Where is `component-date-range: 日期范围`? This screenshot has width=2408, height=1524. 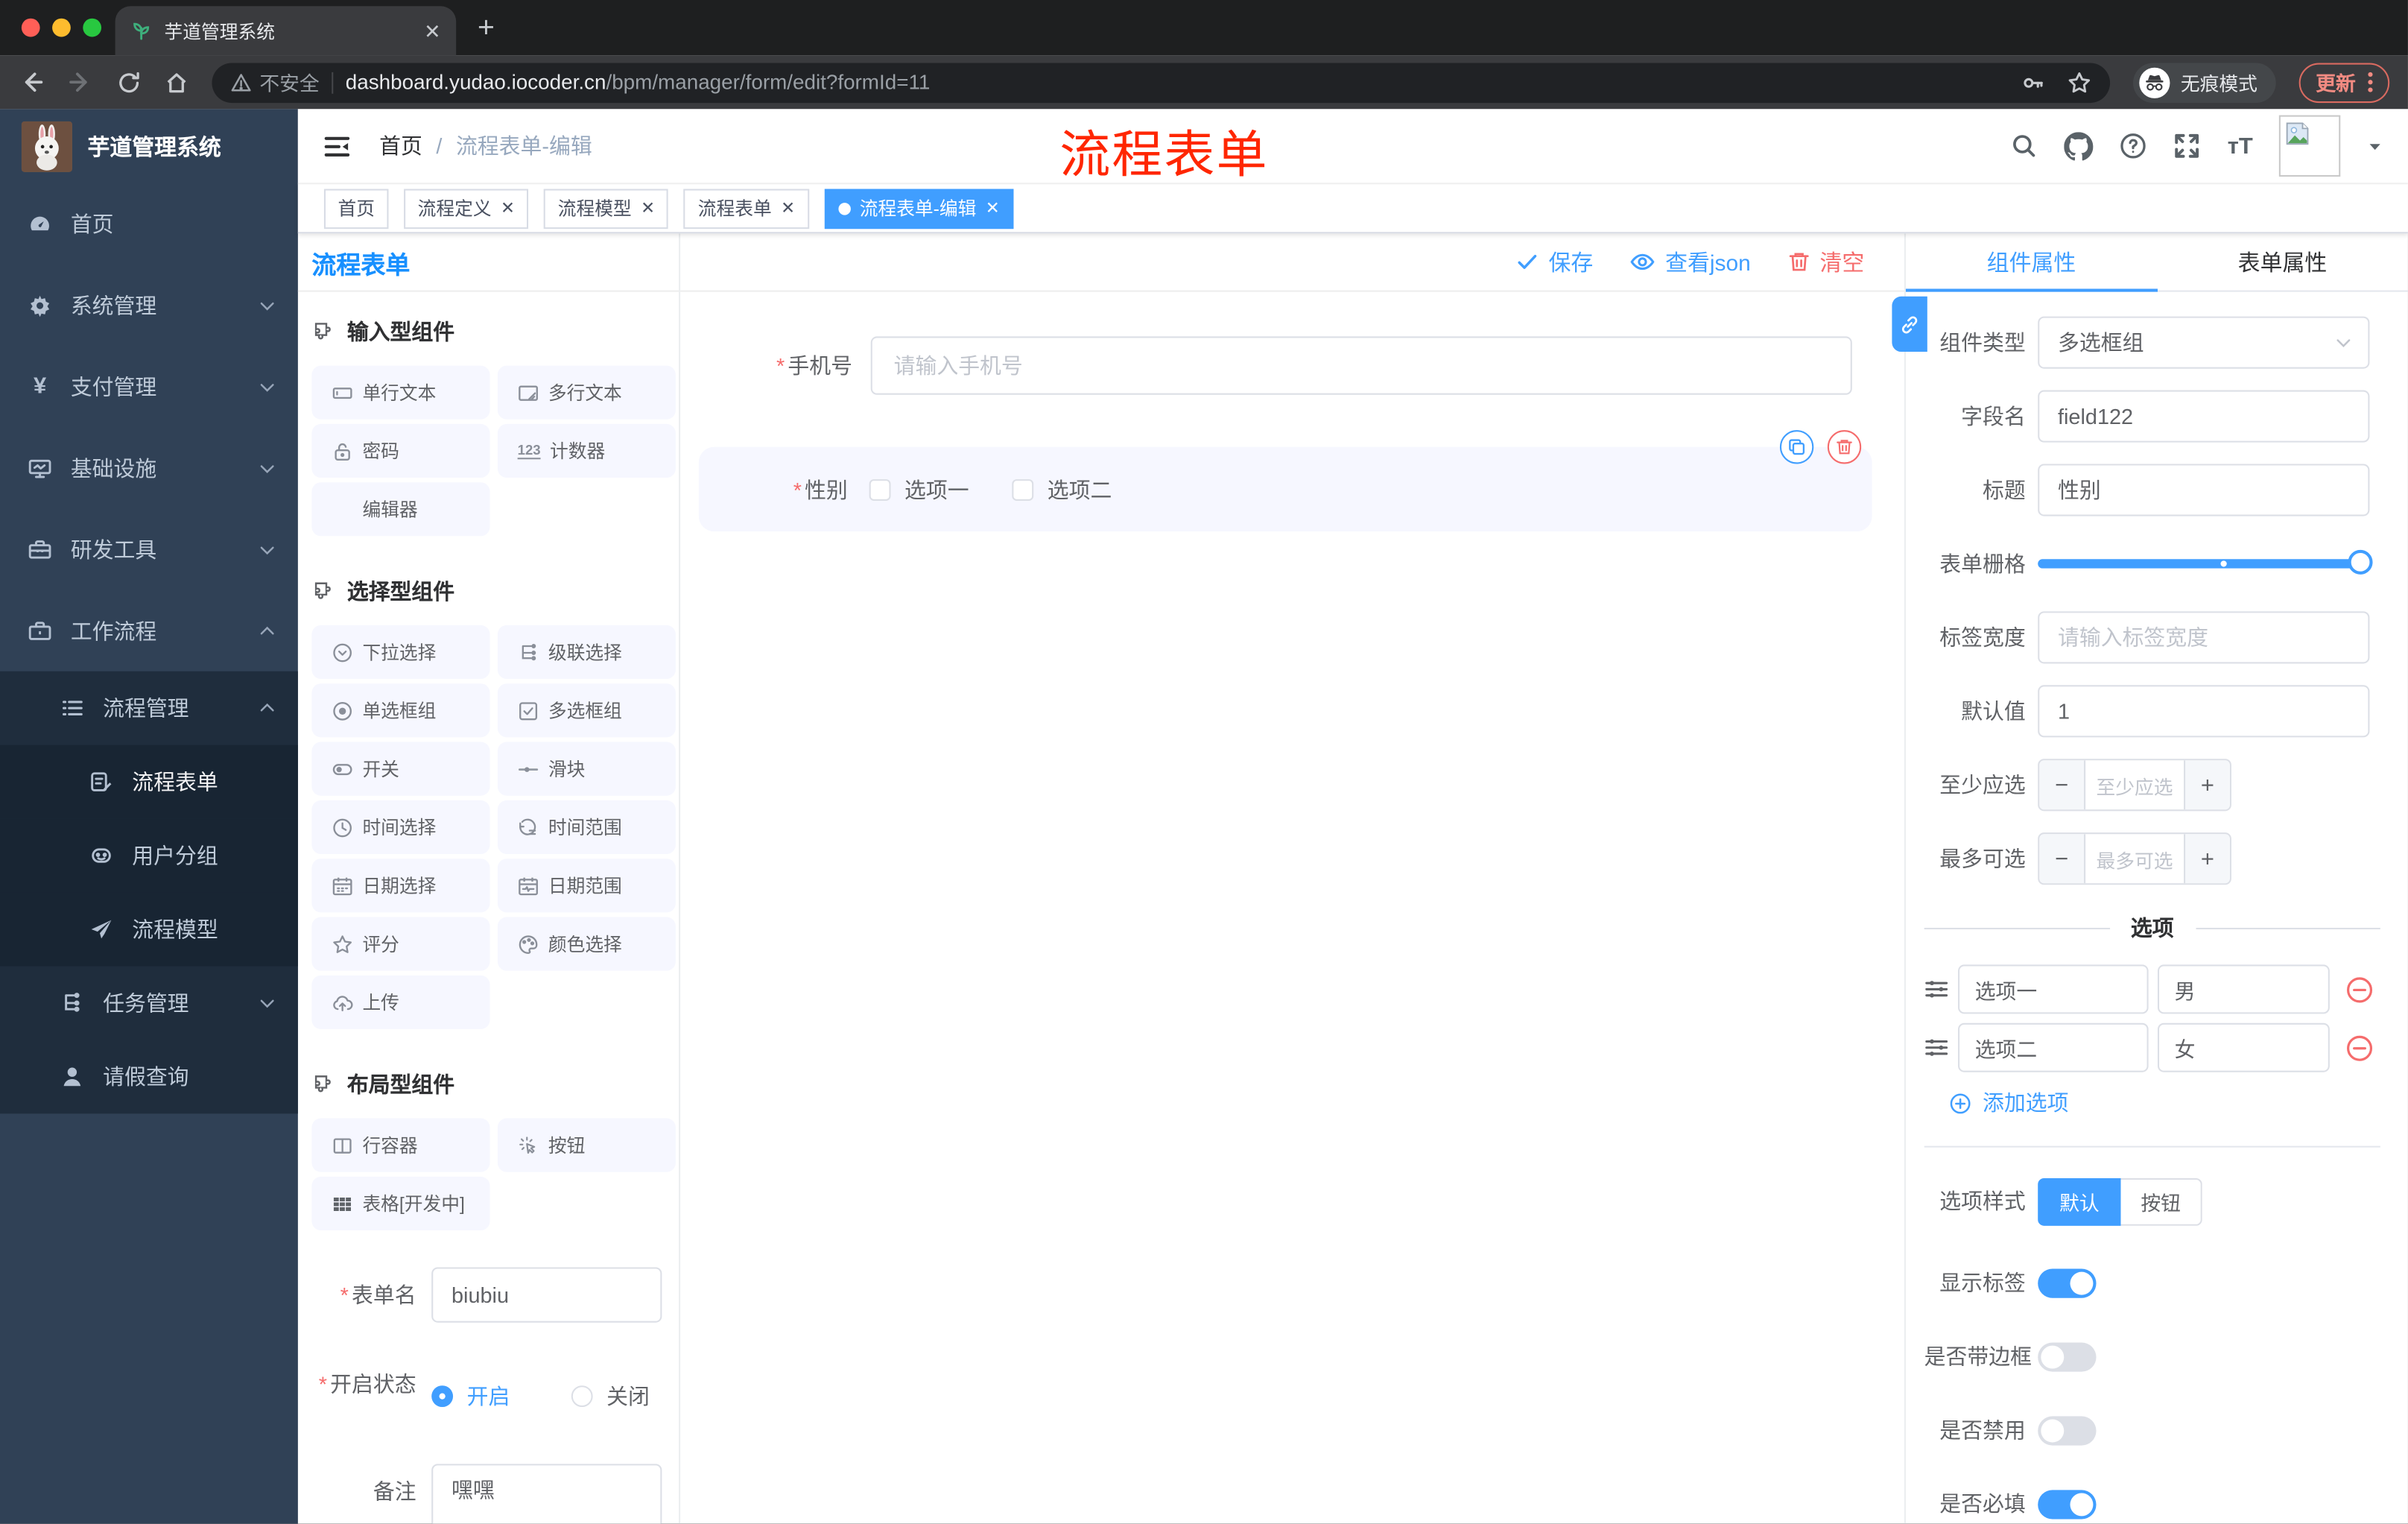
component-date-range: 日期范围 is located at coordinates (586, 886).